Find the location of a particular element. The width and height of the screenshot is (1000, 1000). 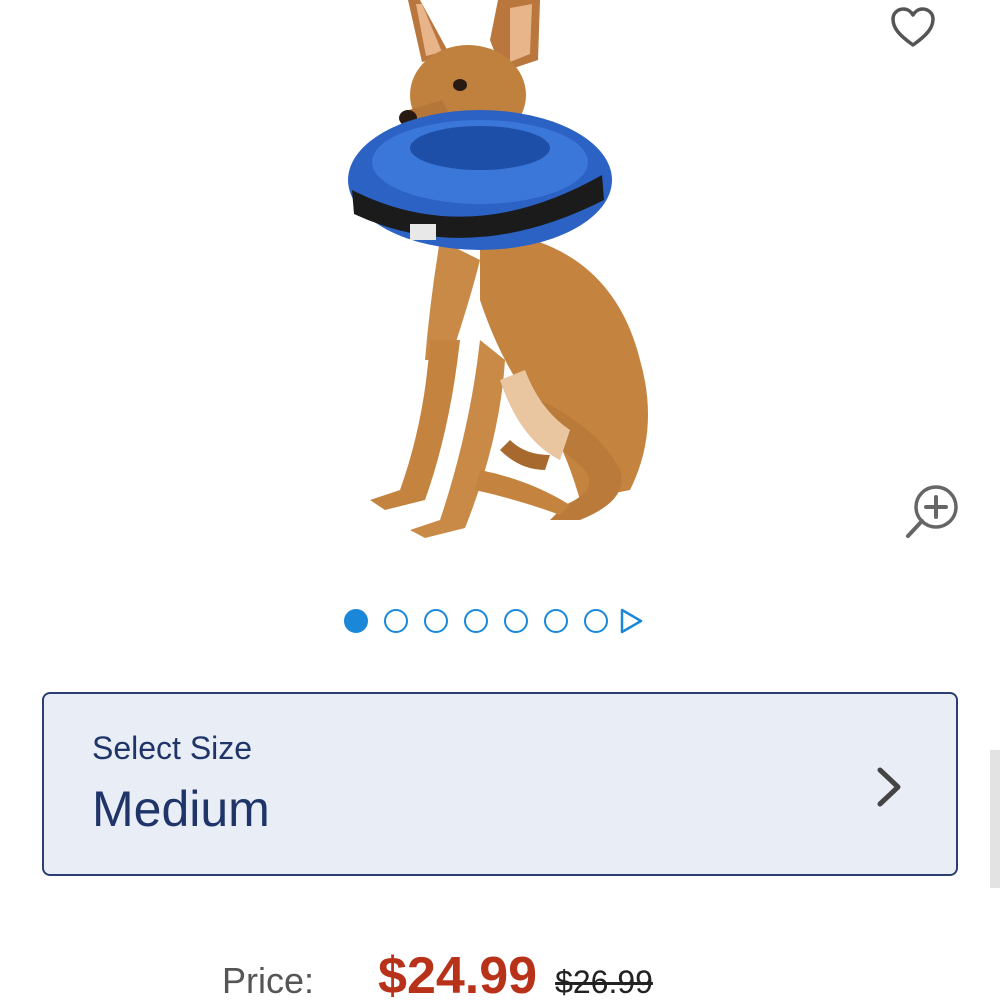

heart-outline-icon is located at coordinates (913, 27).